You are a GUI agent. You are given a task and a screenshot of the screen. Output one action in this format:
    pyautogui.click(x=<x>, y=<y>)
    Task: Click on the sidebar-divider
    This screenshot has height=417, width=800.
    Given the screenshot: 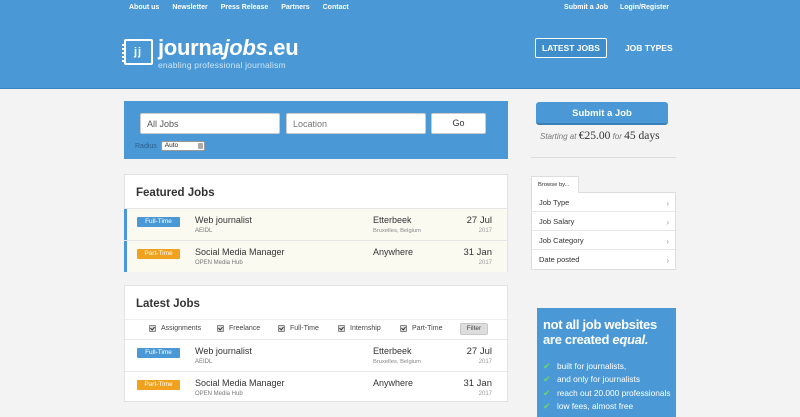 What is the action you would take?
    pyautogui.click(x=603, y=157)
    